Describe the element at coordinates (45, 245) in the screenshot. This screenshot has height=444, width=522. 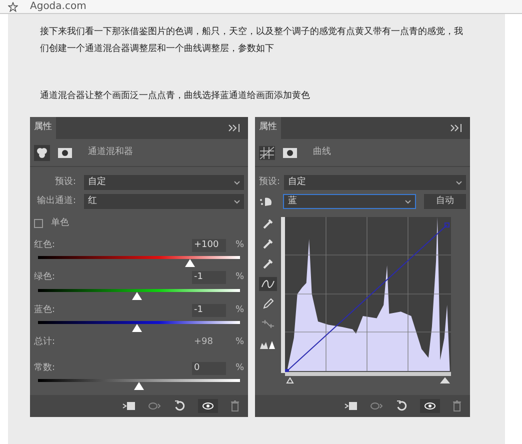
I see `channel-label: 红色:` at that location.